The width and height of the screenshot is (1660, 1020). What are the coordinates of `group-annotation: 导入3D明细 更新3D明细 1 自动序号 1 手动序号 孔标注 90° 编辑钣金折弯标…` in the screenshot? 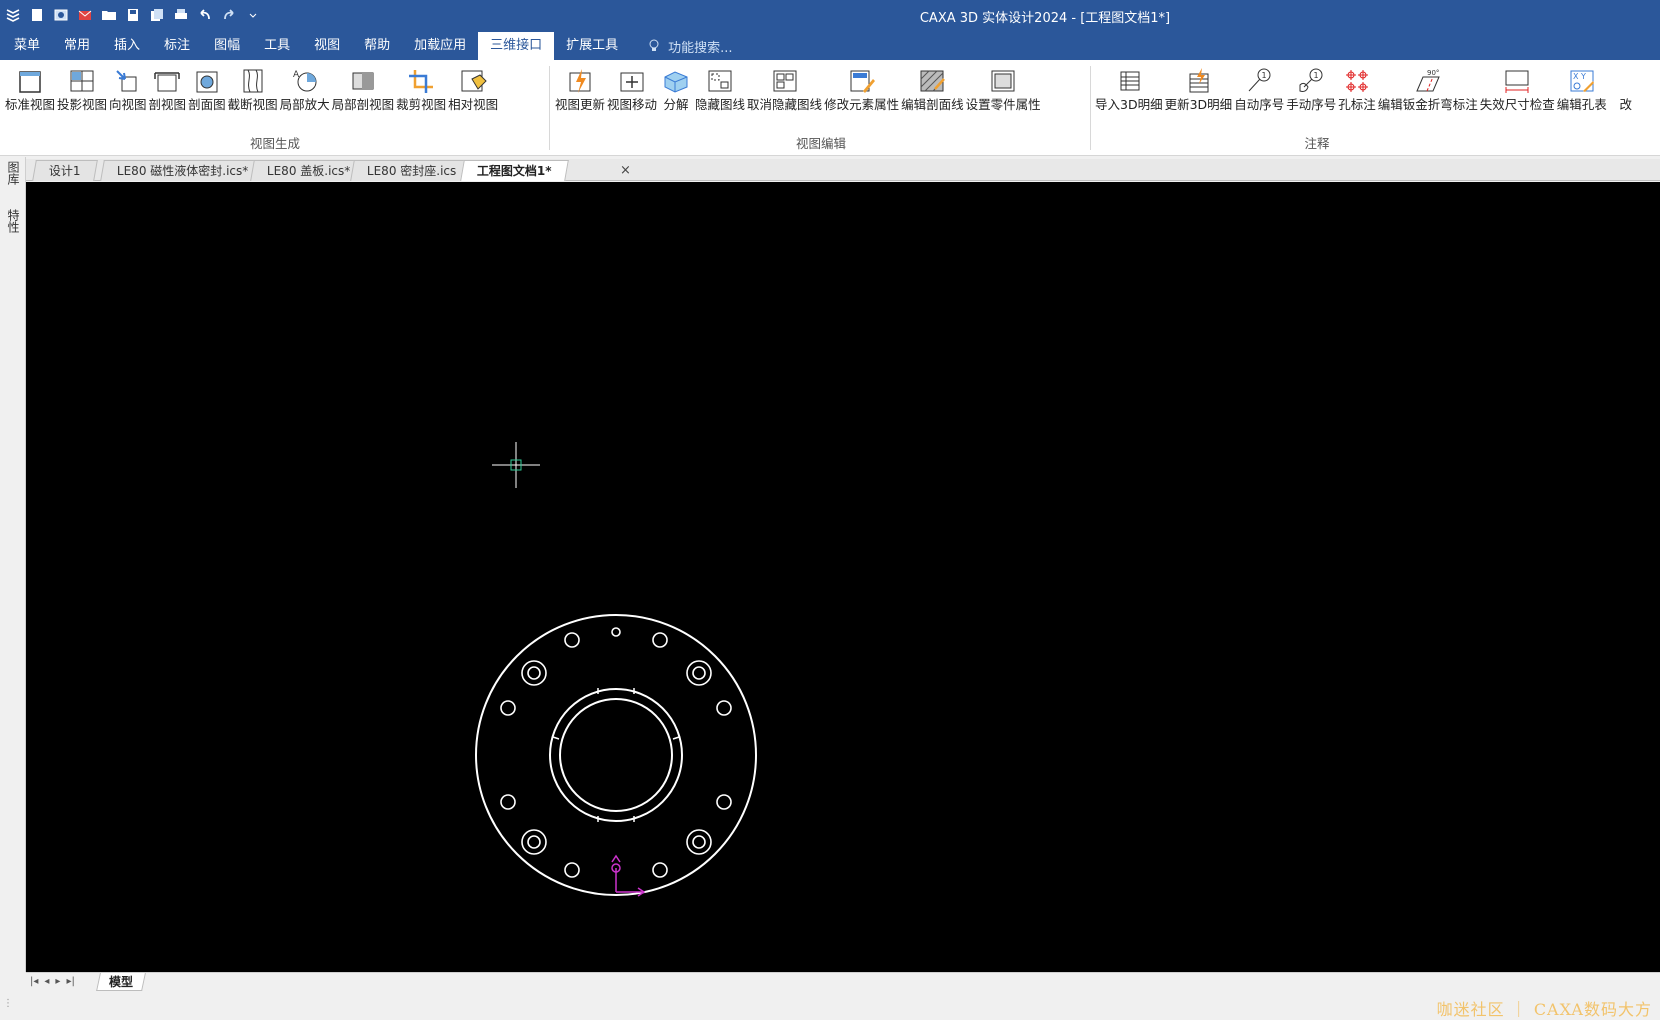 It's located at (1377, 108).